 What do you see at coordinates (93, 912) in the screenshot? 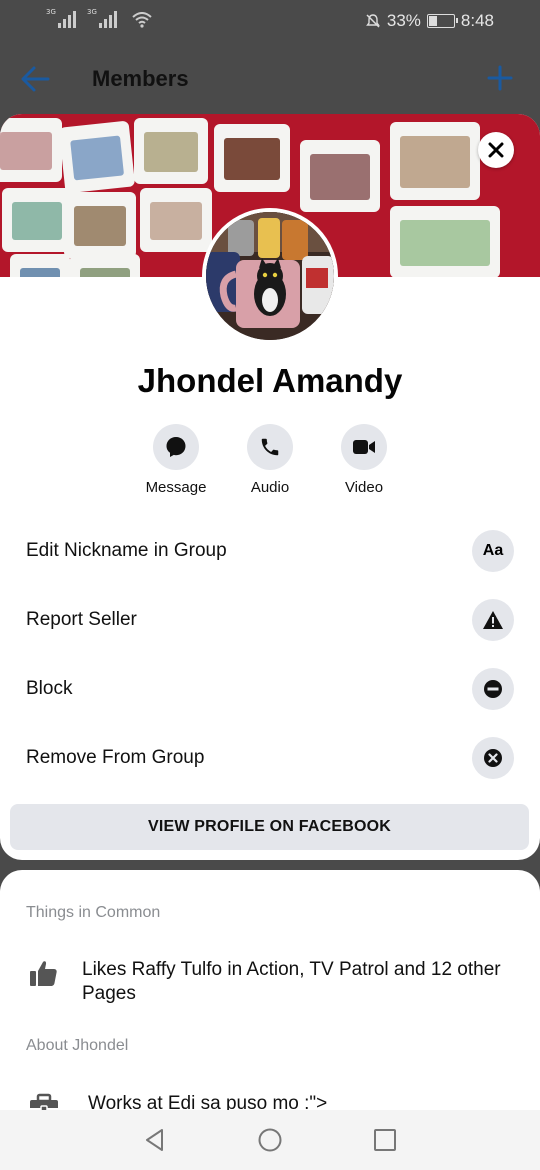
I see `things-in-common-title: Things in Common` at bounding box center [93, 912].